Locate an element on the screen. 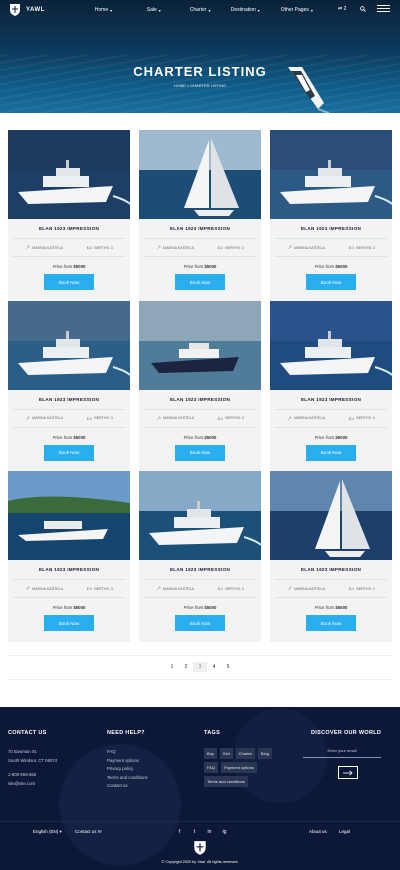  tag: FAQ is located at coordinates (211, 767).